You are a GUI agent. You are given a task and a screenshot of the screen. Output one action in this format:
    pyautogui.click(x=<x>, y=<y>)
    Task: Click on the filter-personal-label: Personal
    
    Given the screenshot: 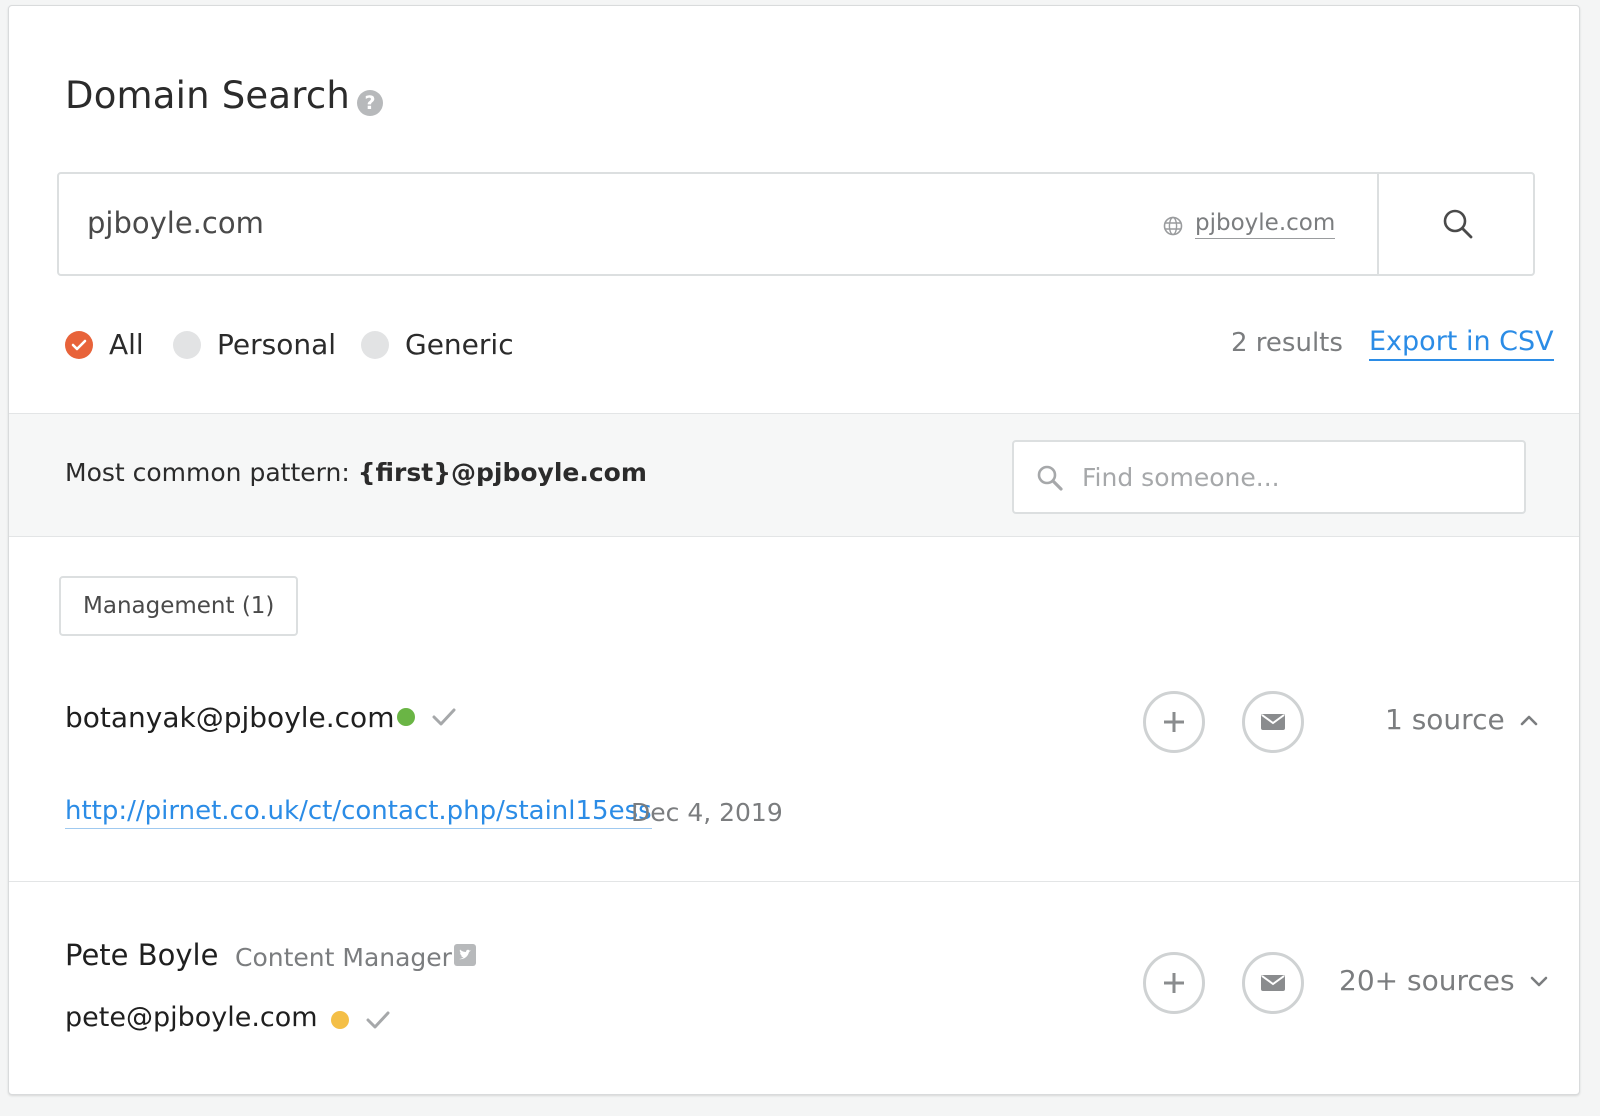 What is the action you would take?
    pyautogui.click(x=277, y=344)
    